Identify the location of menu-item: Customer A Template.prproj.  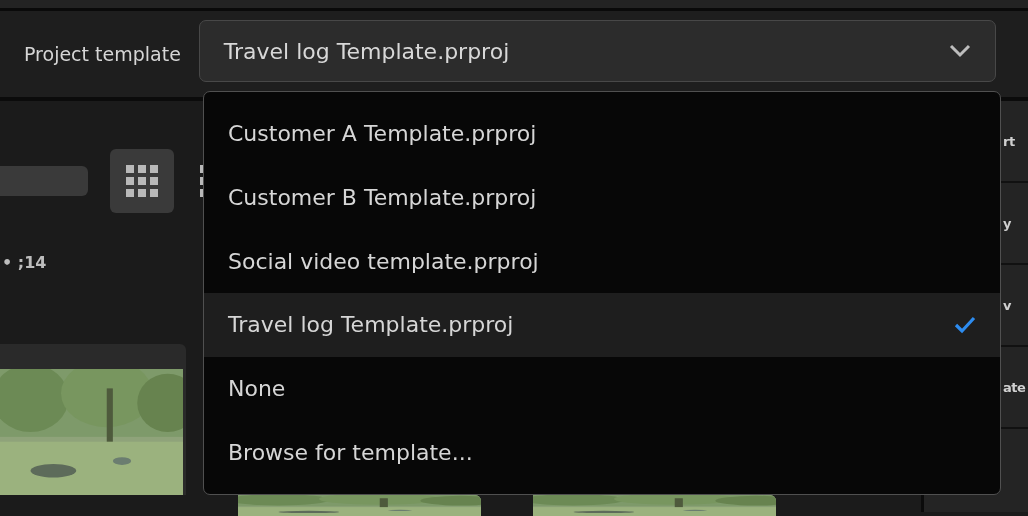
(602, 134).